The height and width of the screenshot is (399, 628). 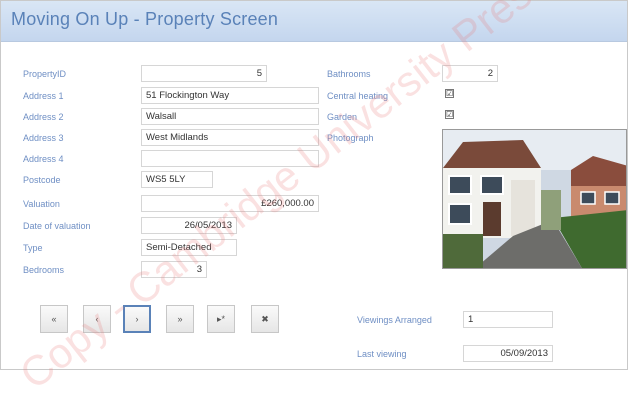 What do you see at coordinates (41, 204) in the screenshot?
I see `label-valuation: Valuation` at bounding box center [41, 204].